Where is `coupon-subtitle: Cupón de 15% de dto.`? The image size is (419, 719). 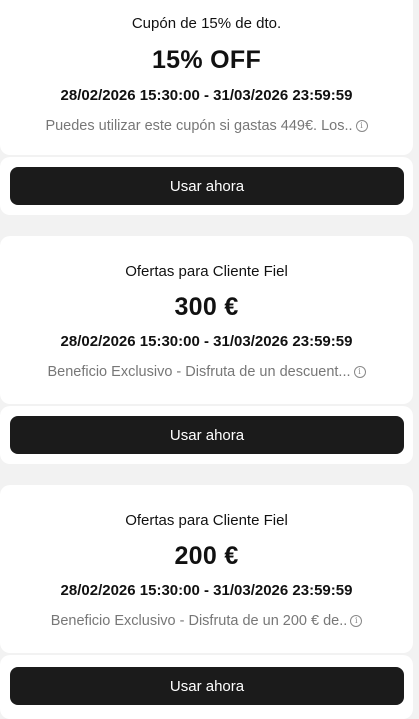
coupon-subtitle: Cupón de 15% de dto. is located at coordinates (206, 23).